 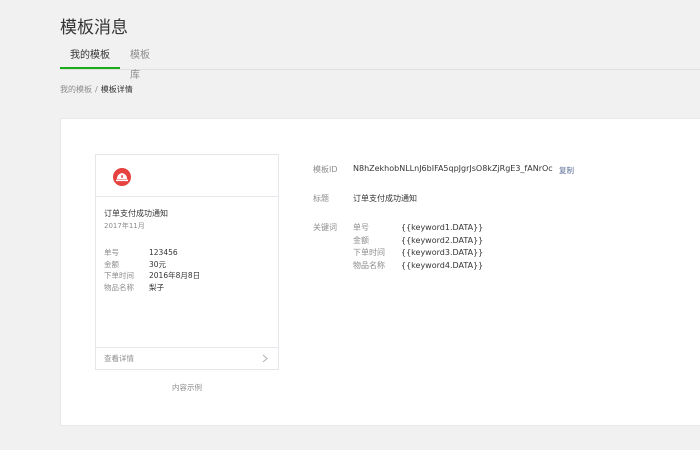 What do you see at coordinates (119, 287) in the screenshot?
I see `preview-field-key: 物品名称` at bounding box center [119, 287].